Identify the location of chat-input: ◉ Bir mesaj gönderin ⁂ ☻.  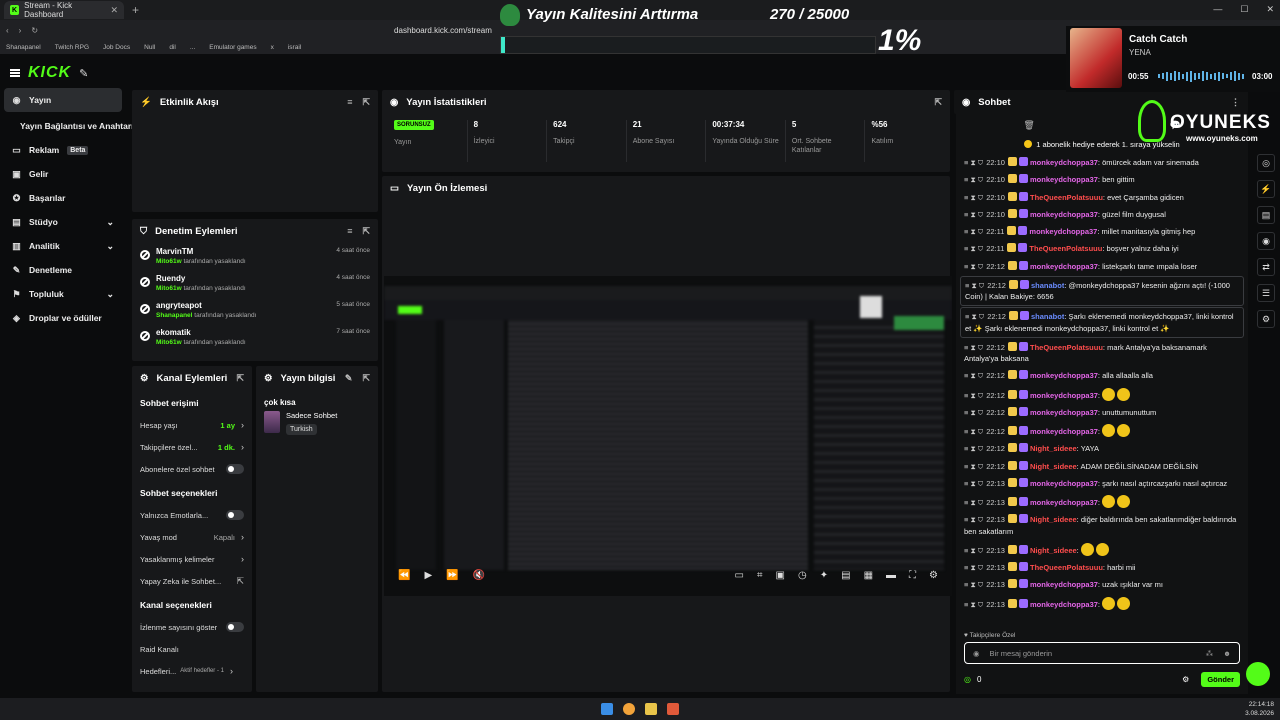
(1102, 653).